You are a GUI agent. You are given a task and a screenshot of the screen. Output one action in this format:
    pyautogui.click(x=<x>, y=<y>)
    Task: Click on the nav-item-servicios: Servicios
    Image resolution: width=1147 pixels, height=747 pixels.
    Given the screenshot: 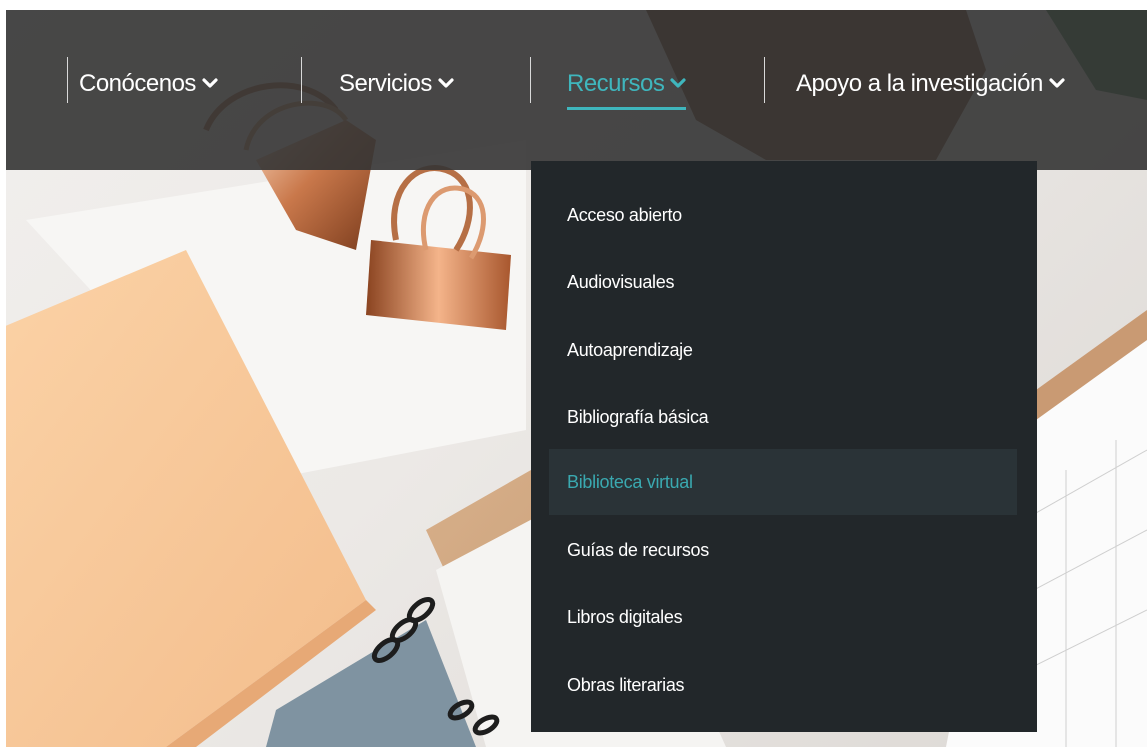 What is the action you would take?
    pyautogui.click(x=396, y=84)
    